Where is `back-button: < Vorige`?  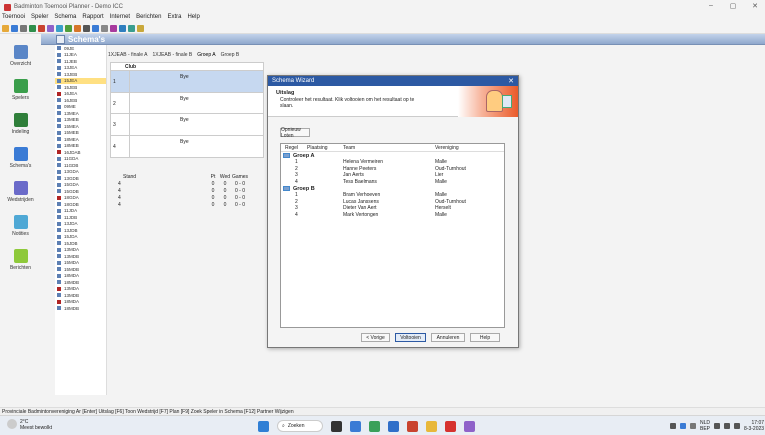
back-button: < Vorige is located at coordinates (375, 337).